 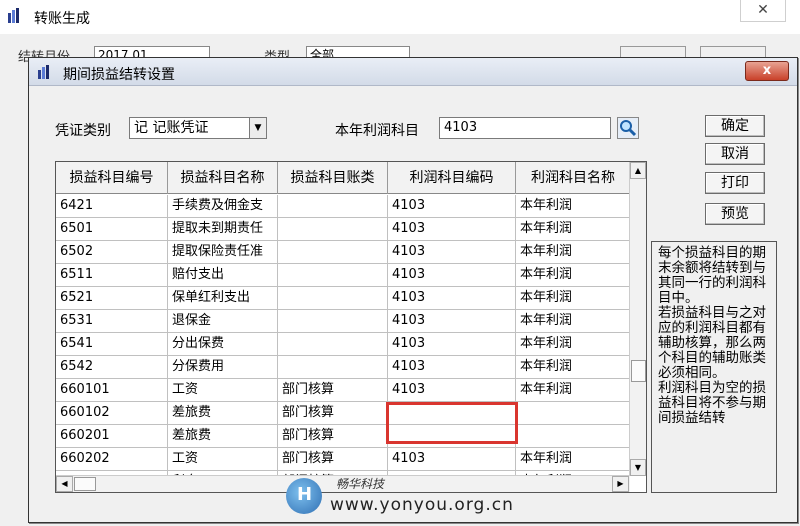 I want to click on table-row: 6542 分保费用 4103 本年利润, so click(x=343, y=367).